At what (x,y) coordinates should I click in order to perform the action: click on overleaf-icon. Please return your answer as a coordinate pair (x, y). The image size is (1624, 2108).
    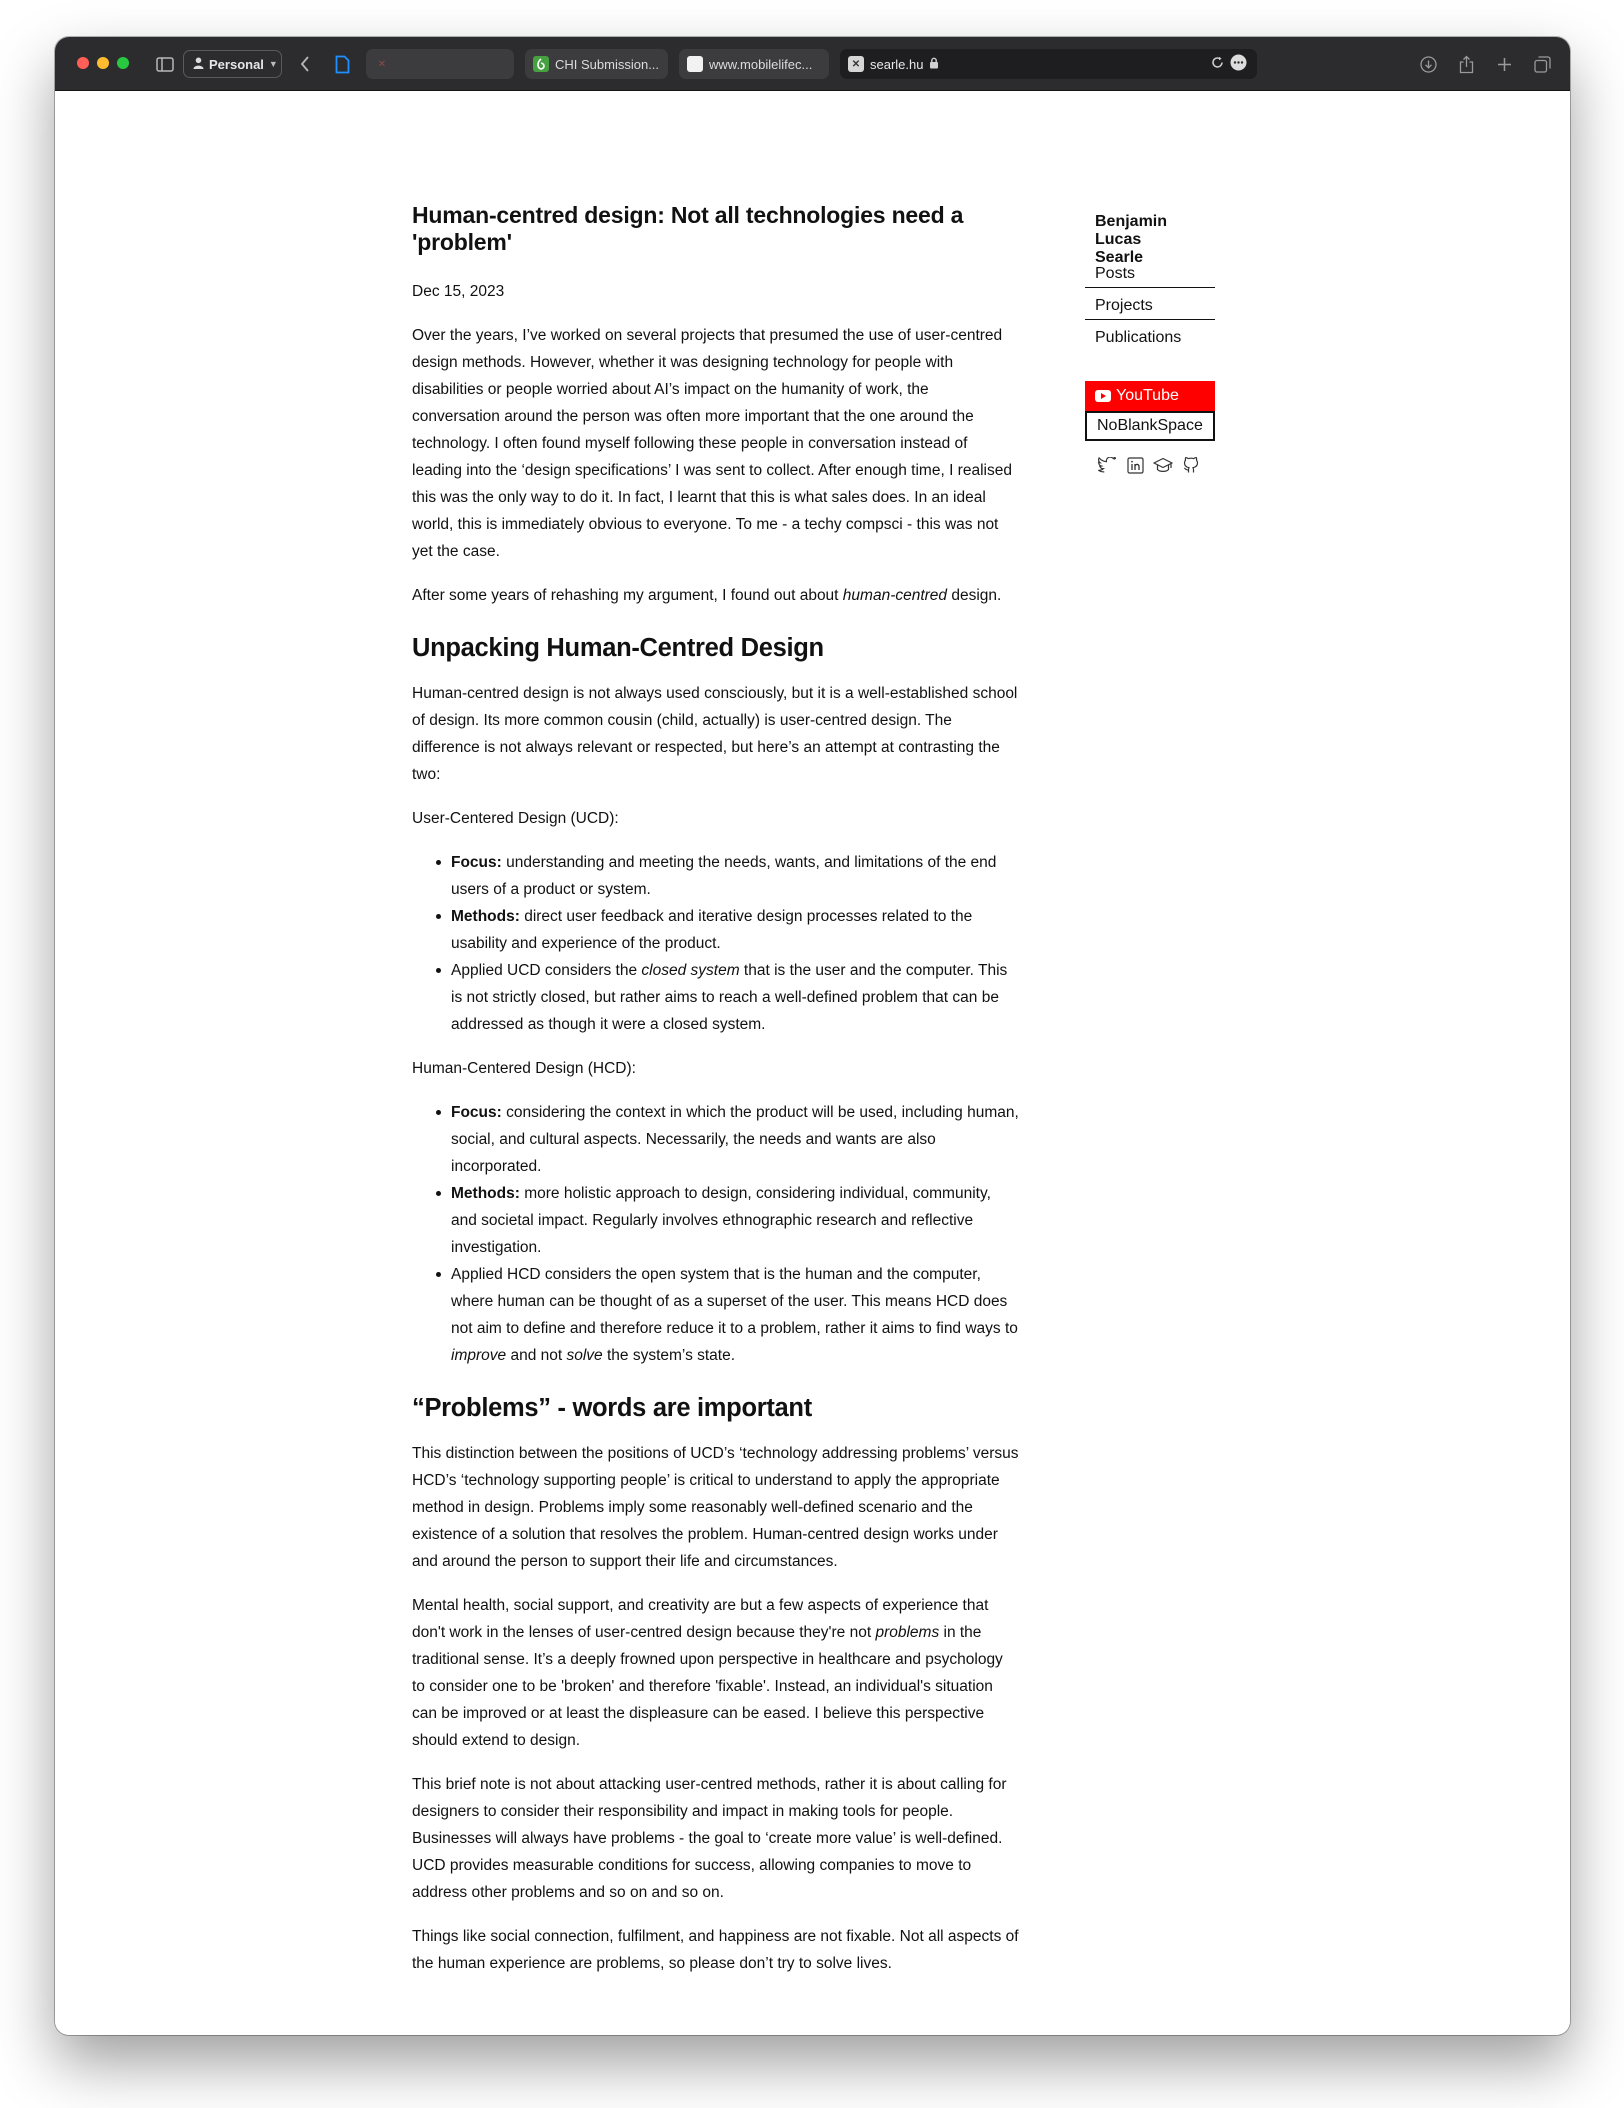
    Looking at the image, I should click on (541, 64).